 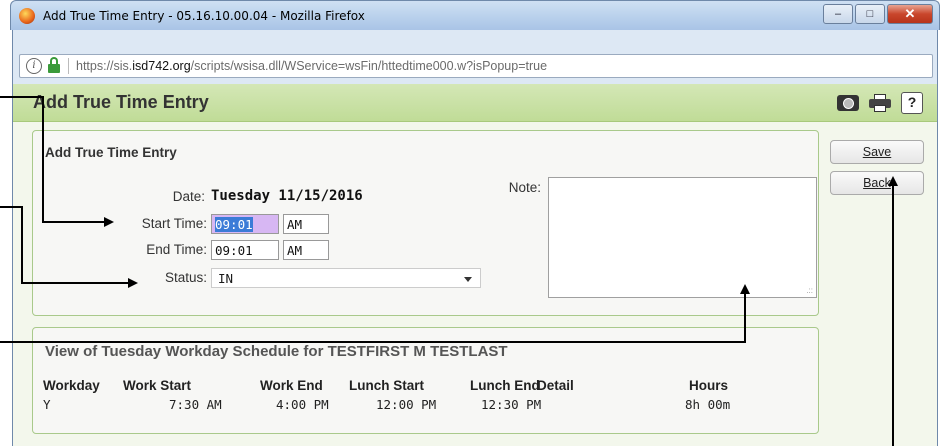 What do you see at coordinates (475, 103) in the screenshot?
I see `page-header: Add True Time Entry ?` at bounding box center [475, 103].